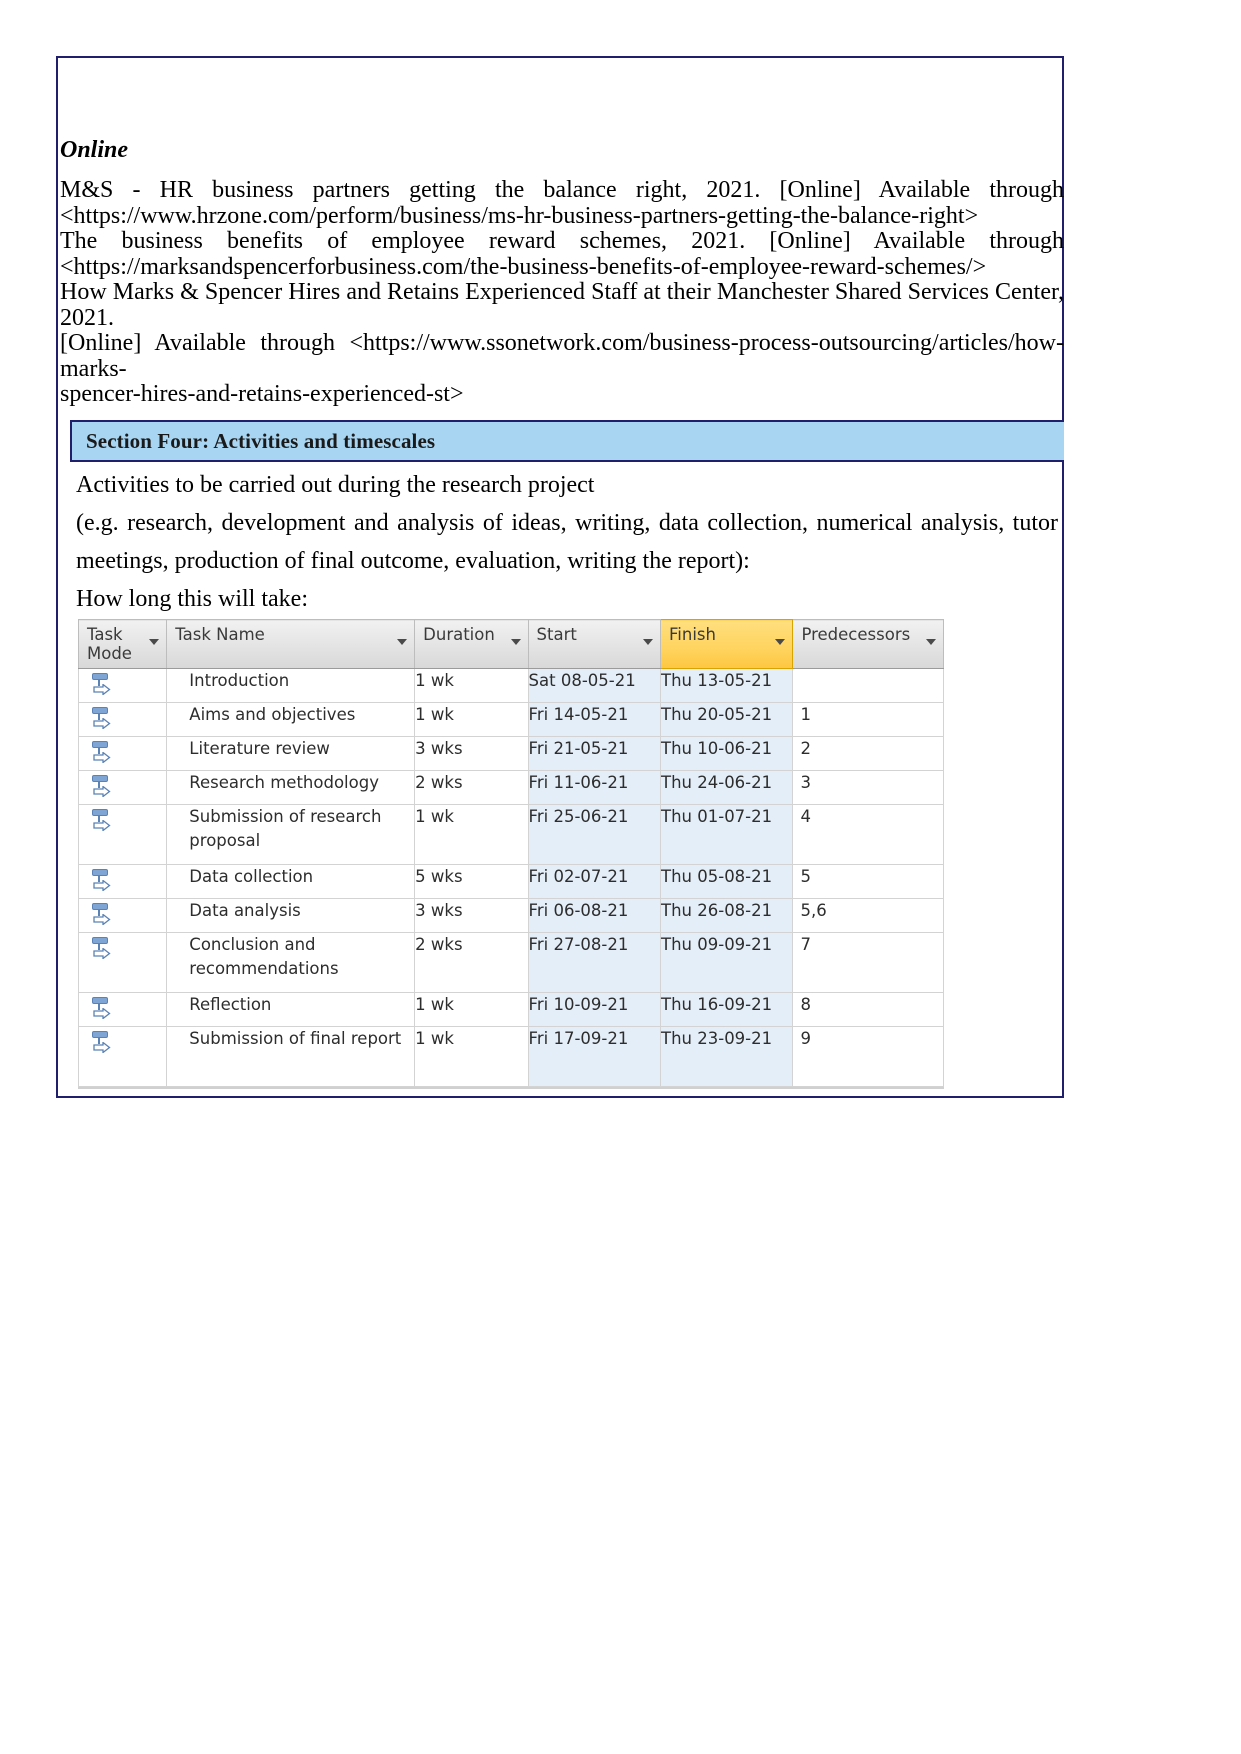 The width and height of the screenshot is (1241, 1754). Describe the element at coordinates (594, 753) in the screenshot. I see `cell-start-date: Fri 21-05-21` at that location.